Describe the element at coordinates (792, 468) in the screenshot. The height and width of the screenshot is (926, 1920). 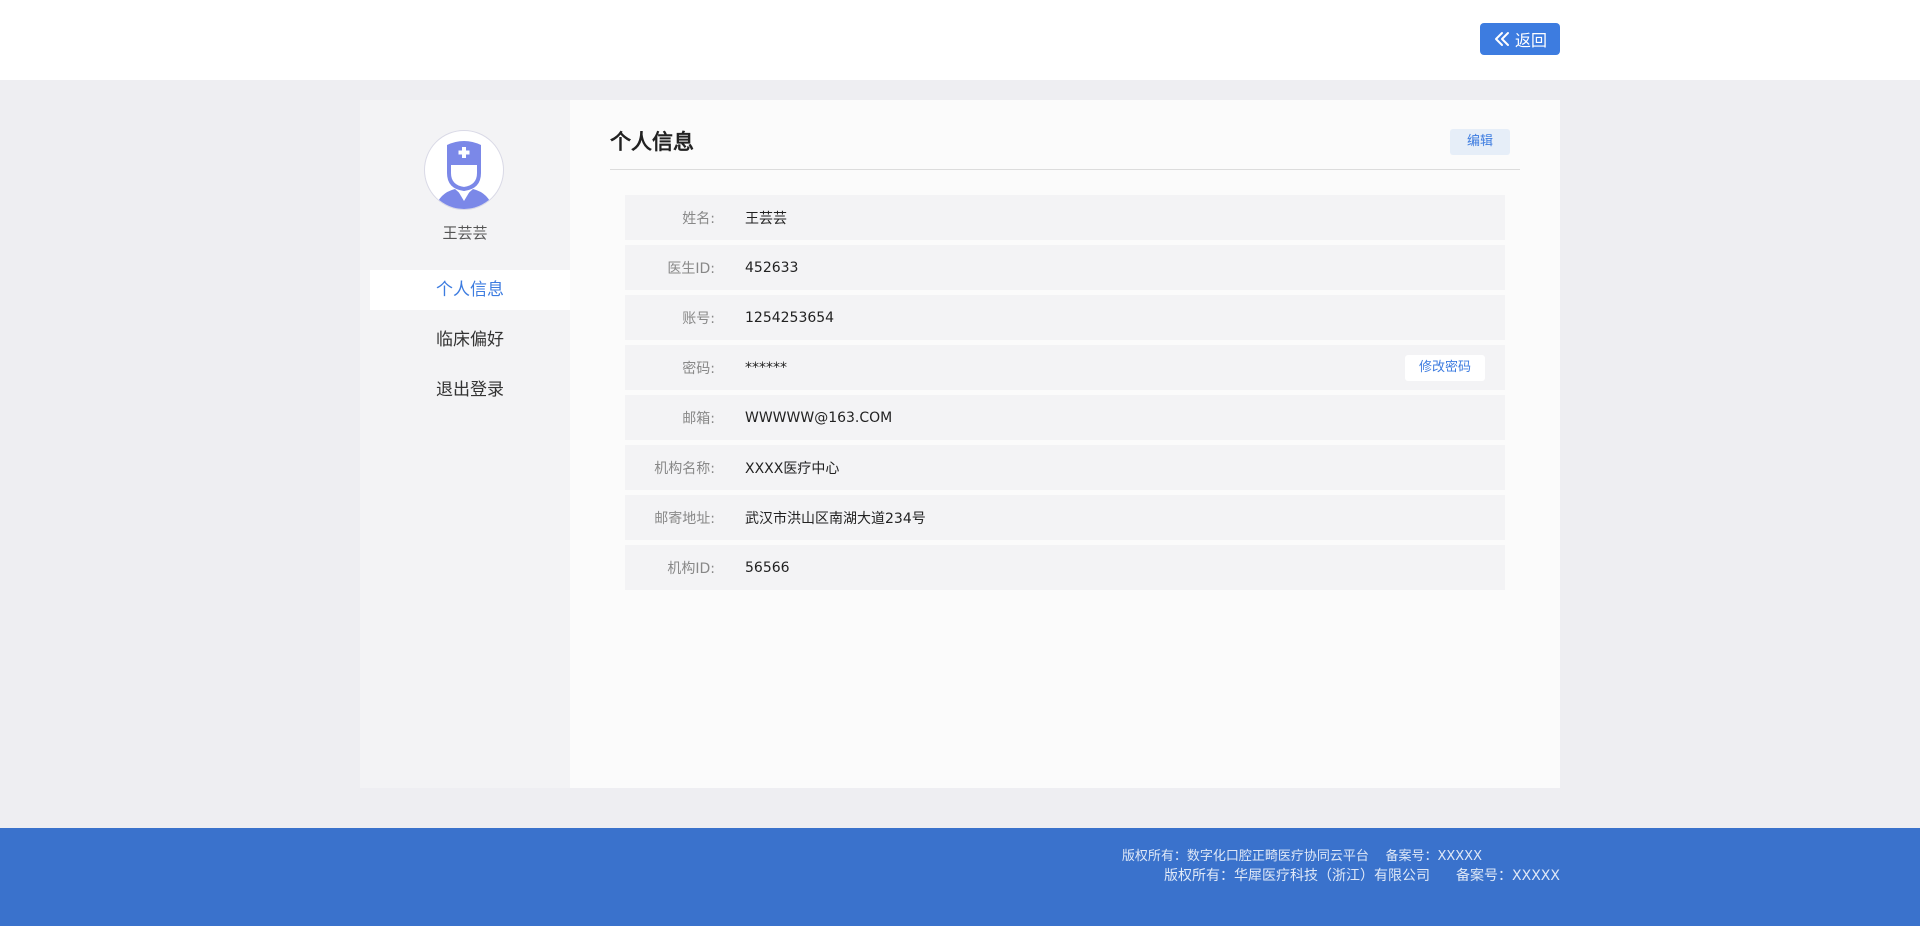
I see `field-value: XXXX医疗中心` at that location.